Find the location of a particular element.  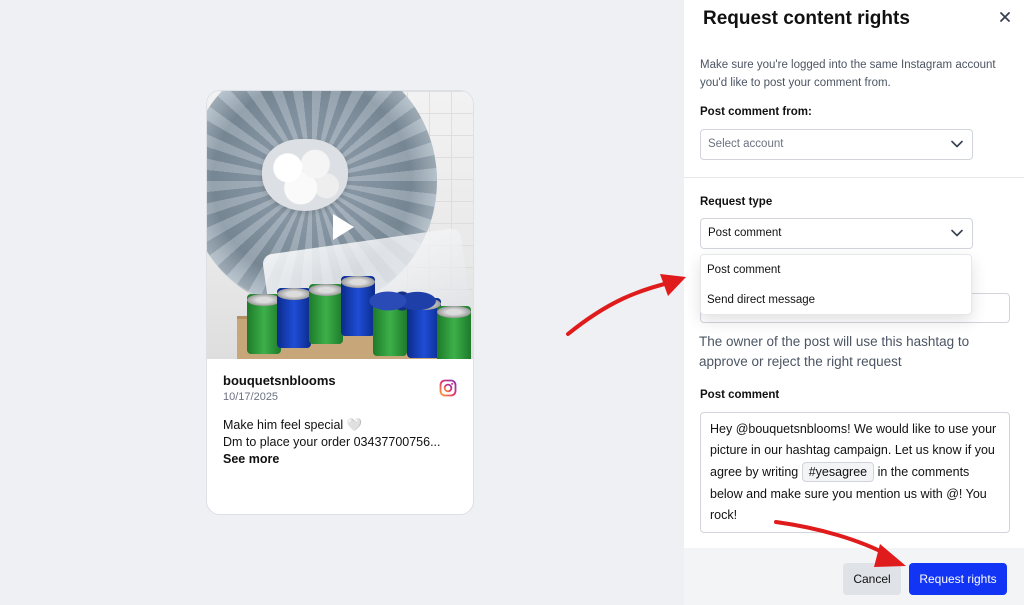

panel-footer: Cancel Request rights is located at coordinates (854, 576).